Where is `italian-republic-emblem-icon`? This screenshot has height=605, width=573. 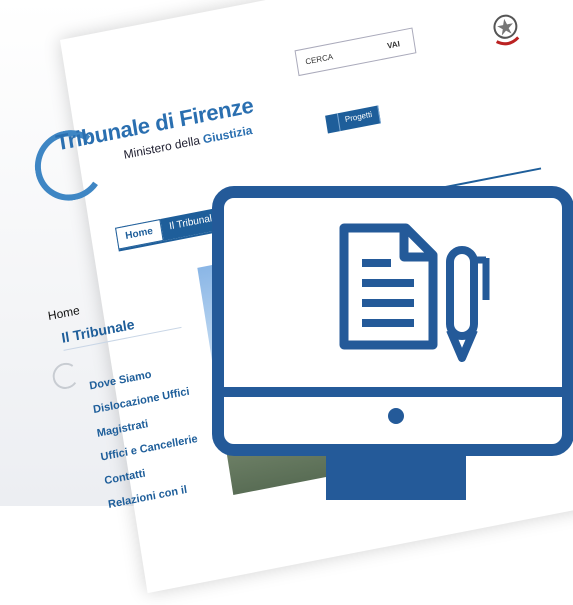
italian-republic-emblem-icon is located at coordinates (506, 30).